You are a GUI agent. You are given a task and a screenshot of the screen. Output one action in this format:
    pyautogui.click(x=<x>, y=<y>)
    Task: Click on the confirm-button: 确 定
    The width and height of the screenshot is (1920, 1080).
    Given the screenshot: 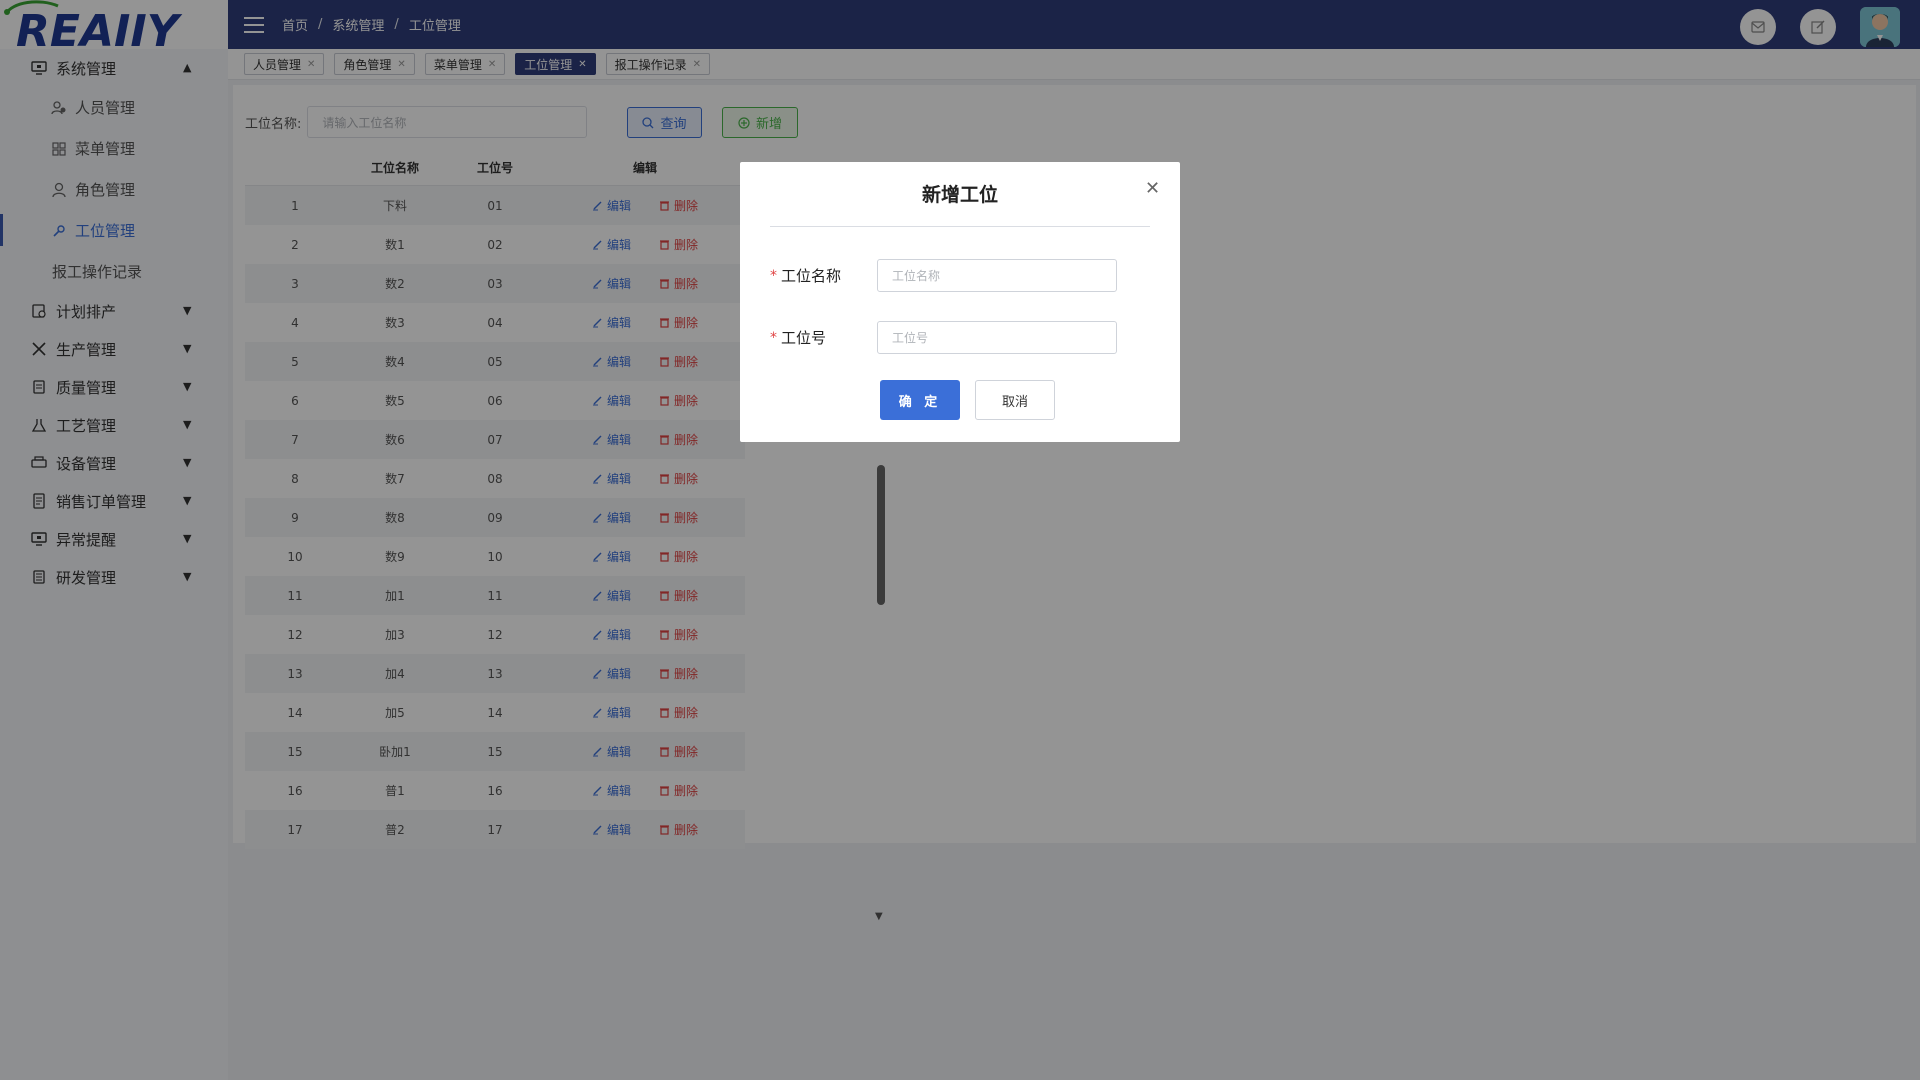 What is the action you would take?
    pyautogui.click(x=920, y=400)
    